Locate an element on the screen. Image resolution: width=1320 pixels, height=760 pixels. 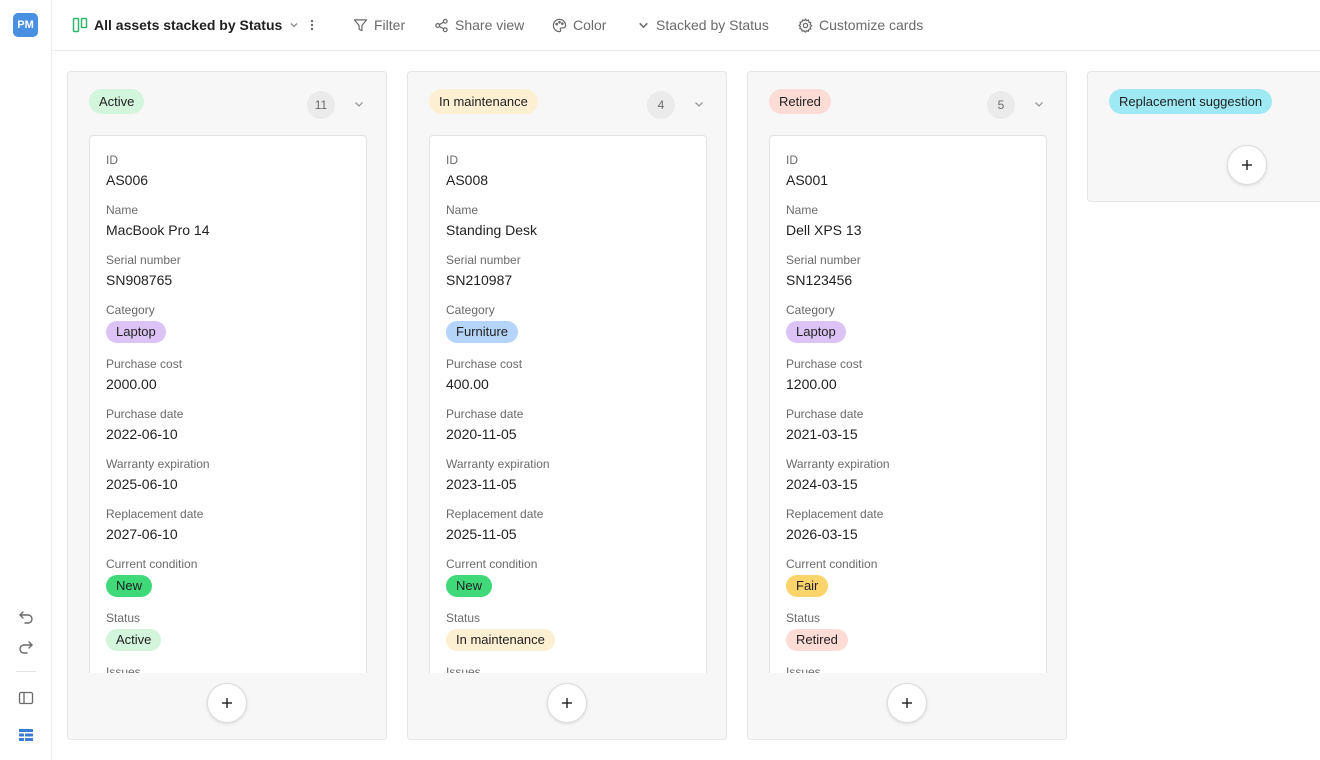
left-rail: PM is located at coordinates (26, 380).